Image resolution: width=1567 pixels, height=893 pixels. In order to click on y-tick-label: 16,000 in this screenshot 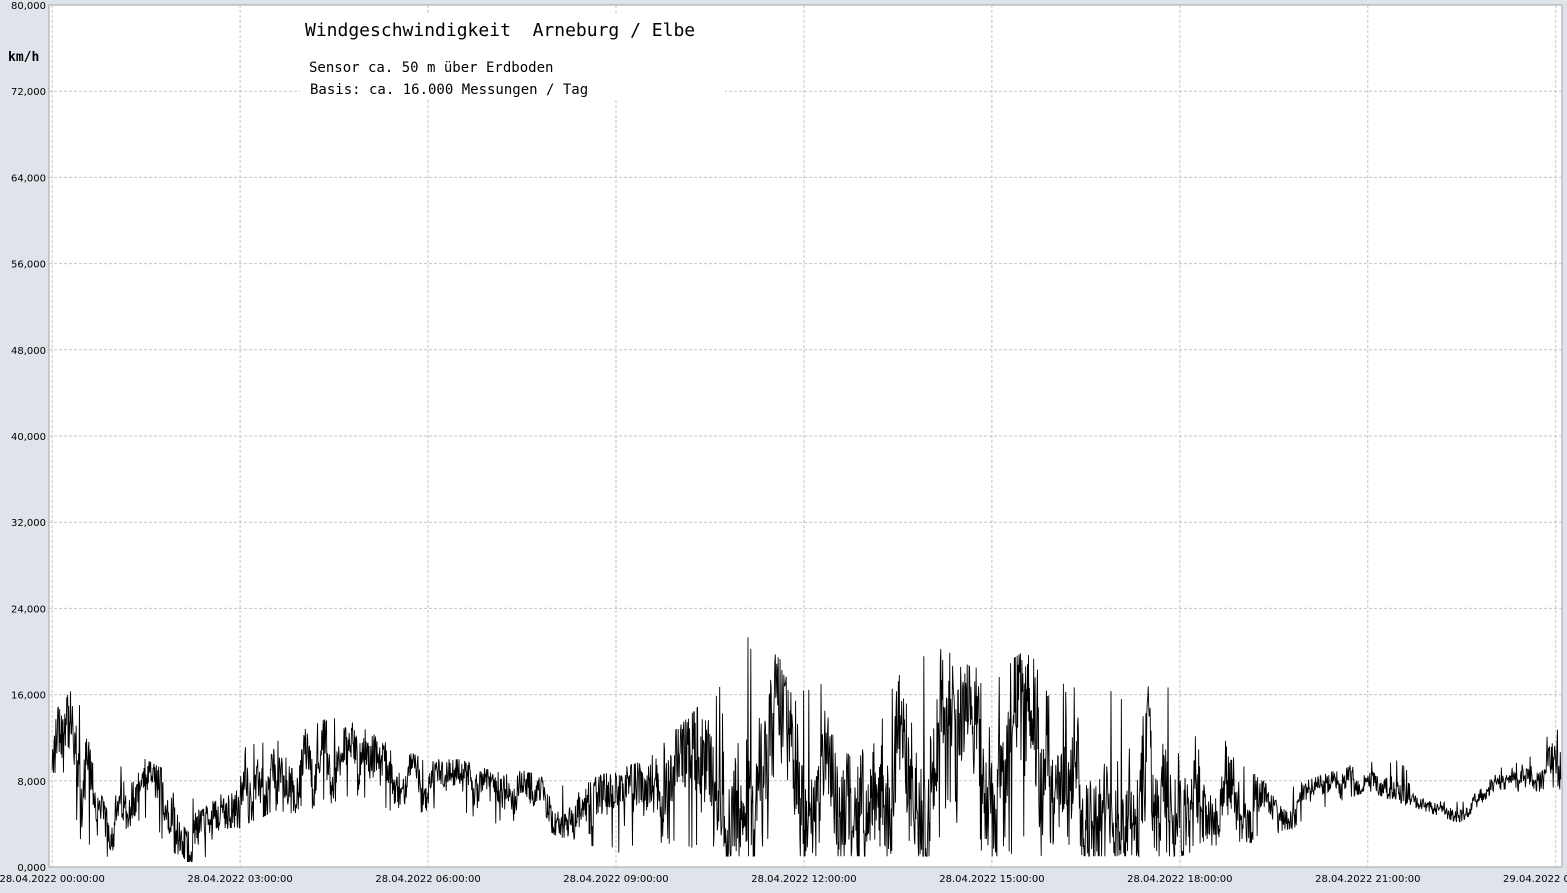, I will do `click(28, 696)`.